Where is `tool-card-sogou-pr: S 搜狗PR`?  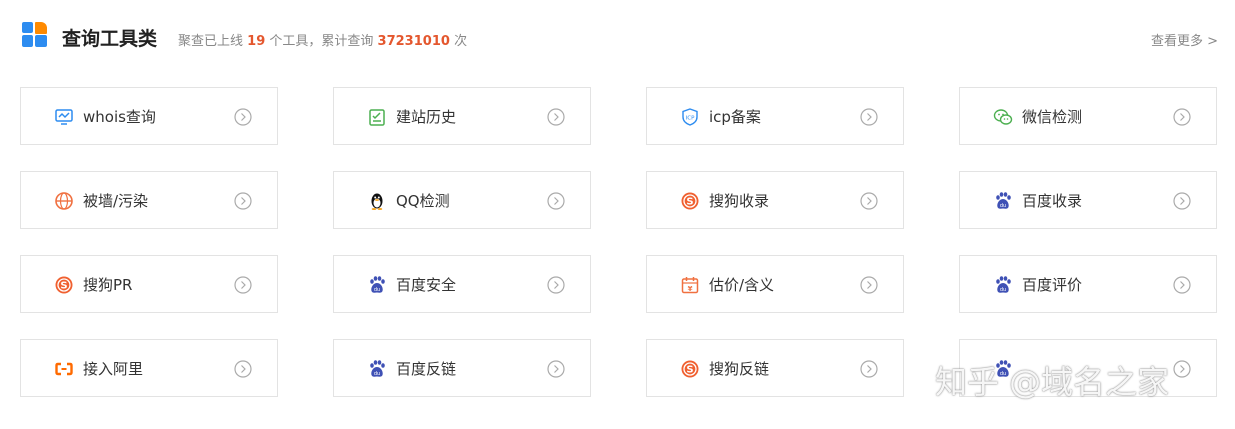
tool-card-sogou-pr: S 搜狗PR is located at coordinates (149, 284).